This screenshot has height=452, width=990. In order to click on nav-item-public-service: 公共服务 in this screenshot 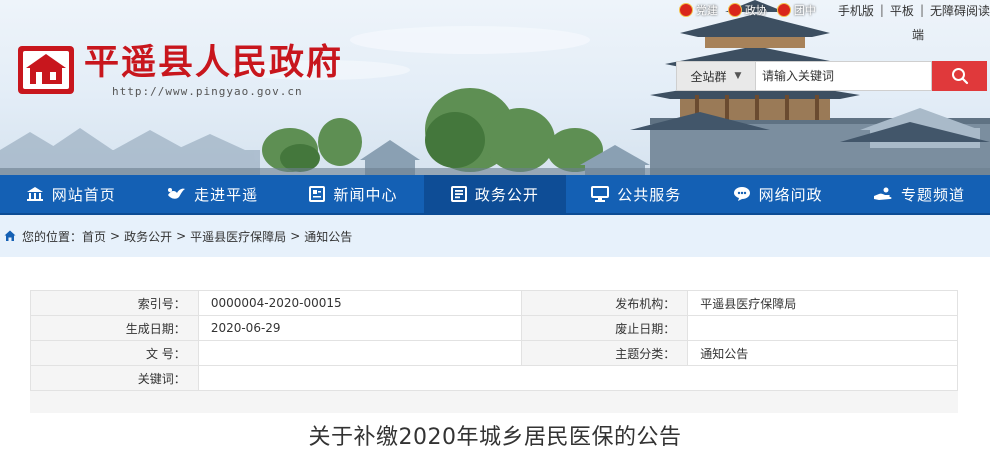, I will do `click(636, 194)`.